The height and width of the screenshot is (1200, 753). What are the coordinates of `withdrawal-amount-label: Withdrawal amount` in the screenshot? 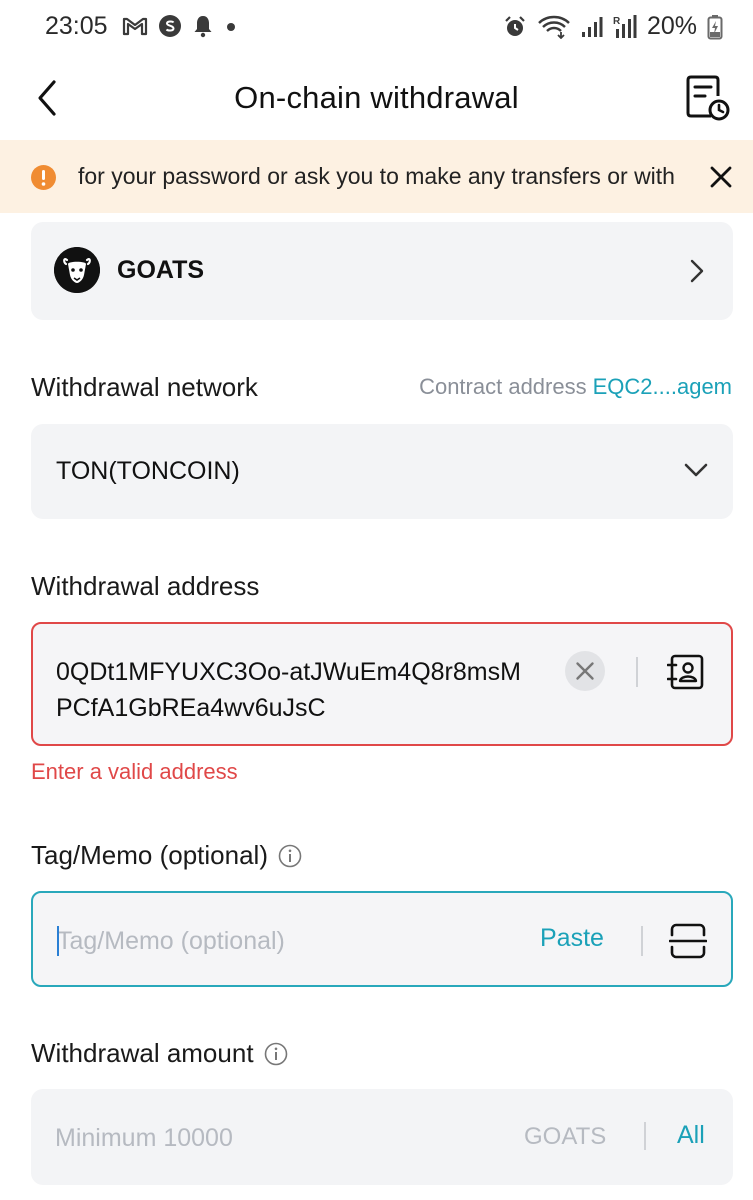 It's located at (142, 1053).